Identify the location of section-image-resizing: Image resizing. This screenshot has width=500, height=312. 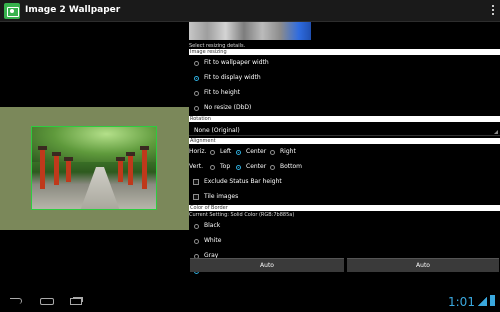
(344, 52).